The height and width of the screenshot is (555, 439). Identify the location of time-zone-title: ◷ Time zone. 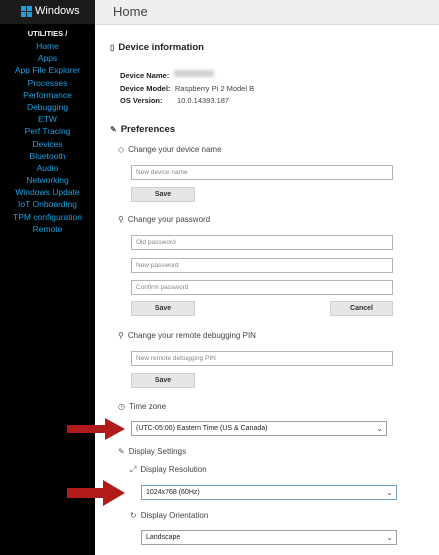
(142, 406).